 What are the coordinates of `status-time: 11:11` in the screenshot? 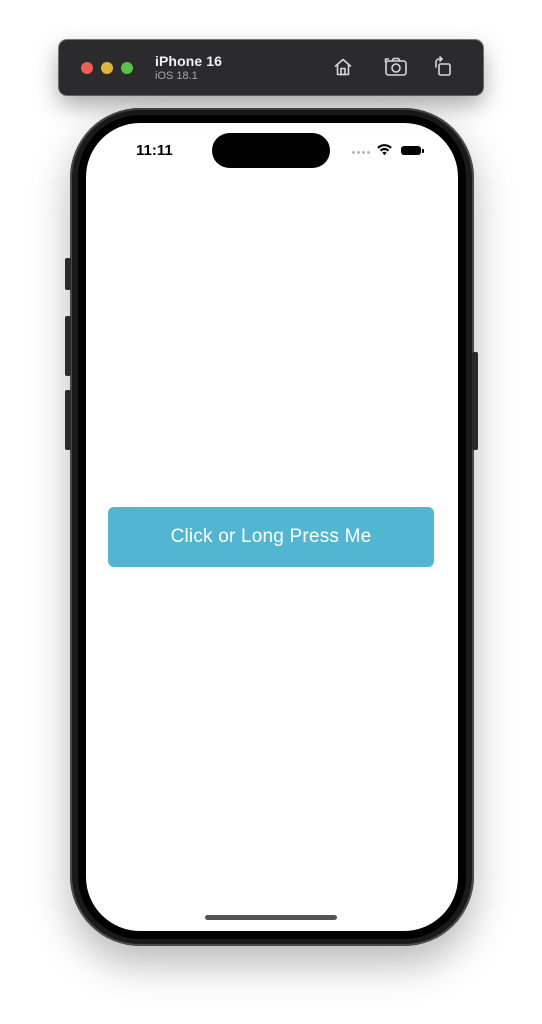 It's located at (154, 150).